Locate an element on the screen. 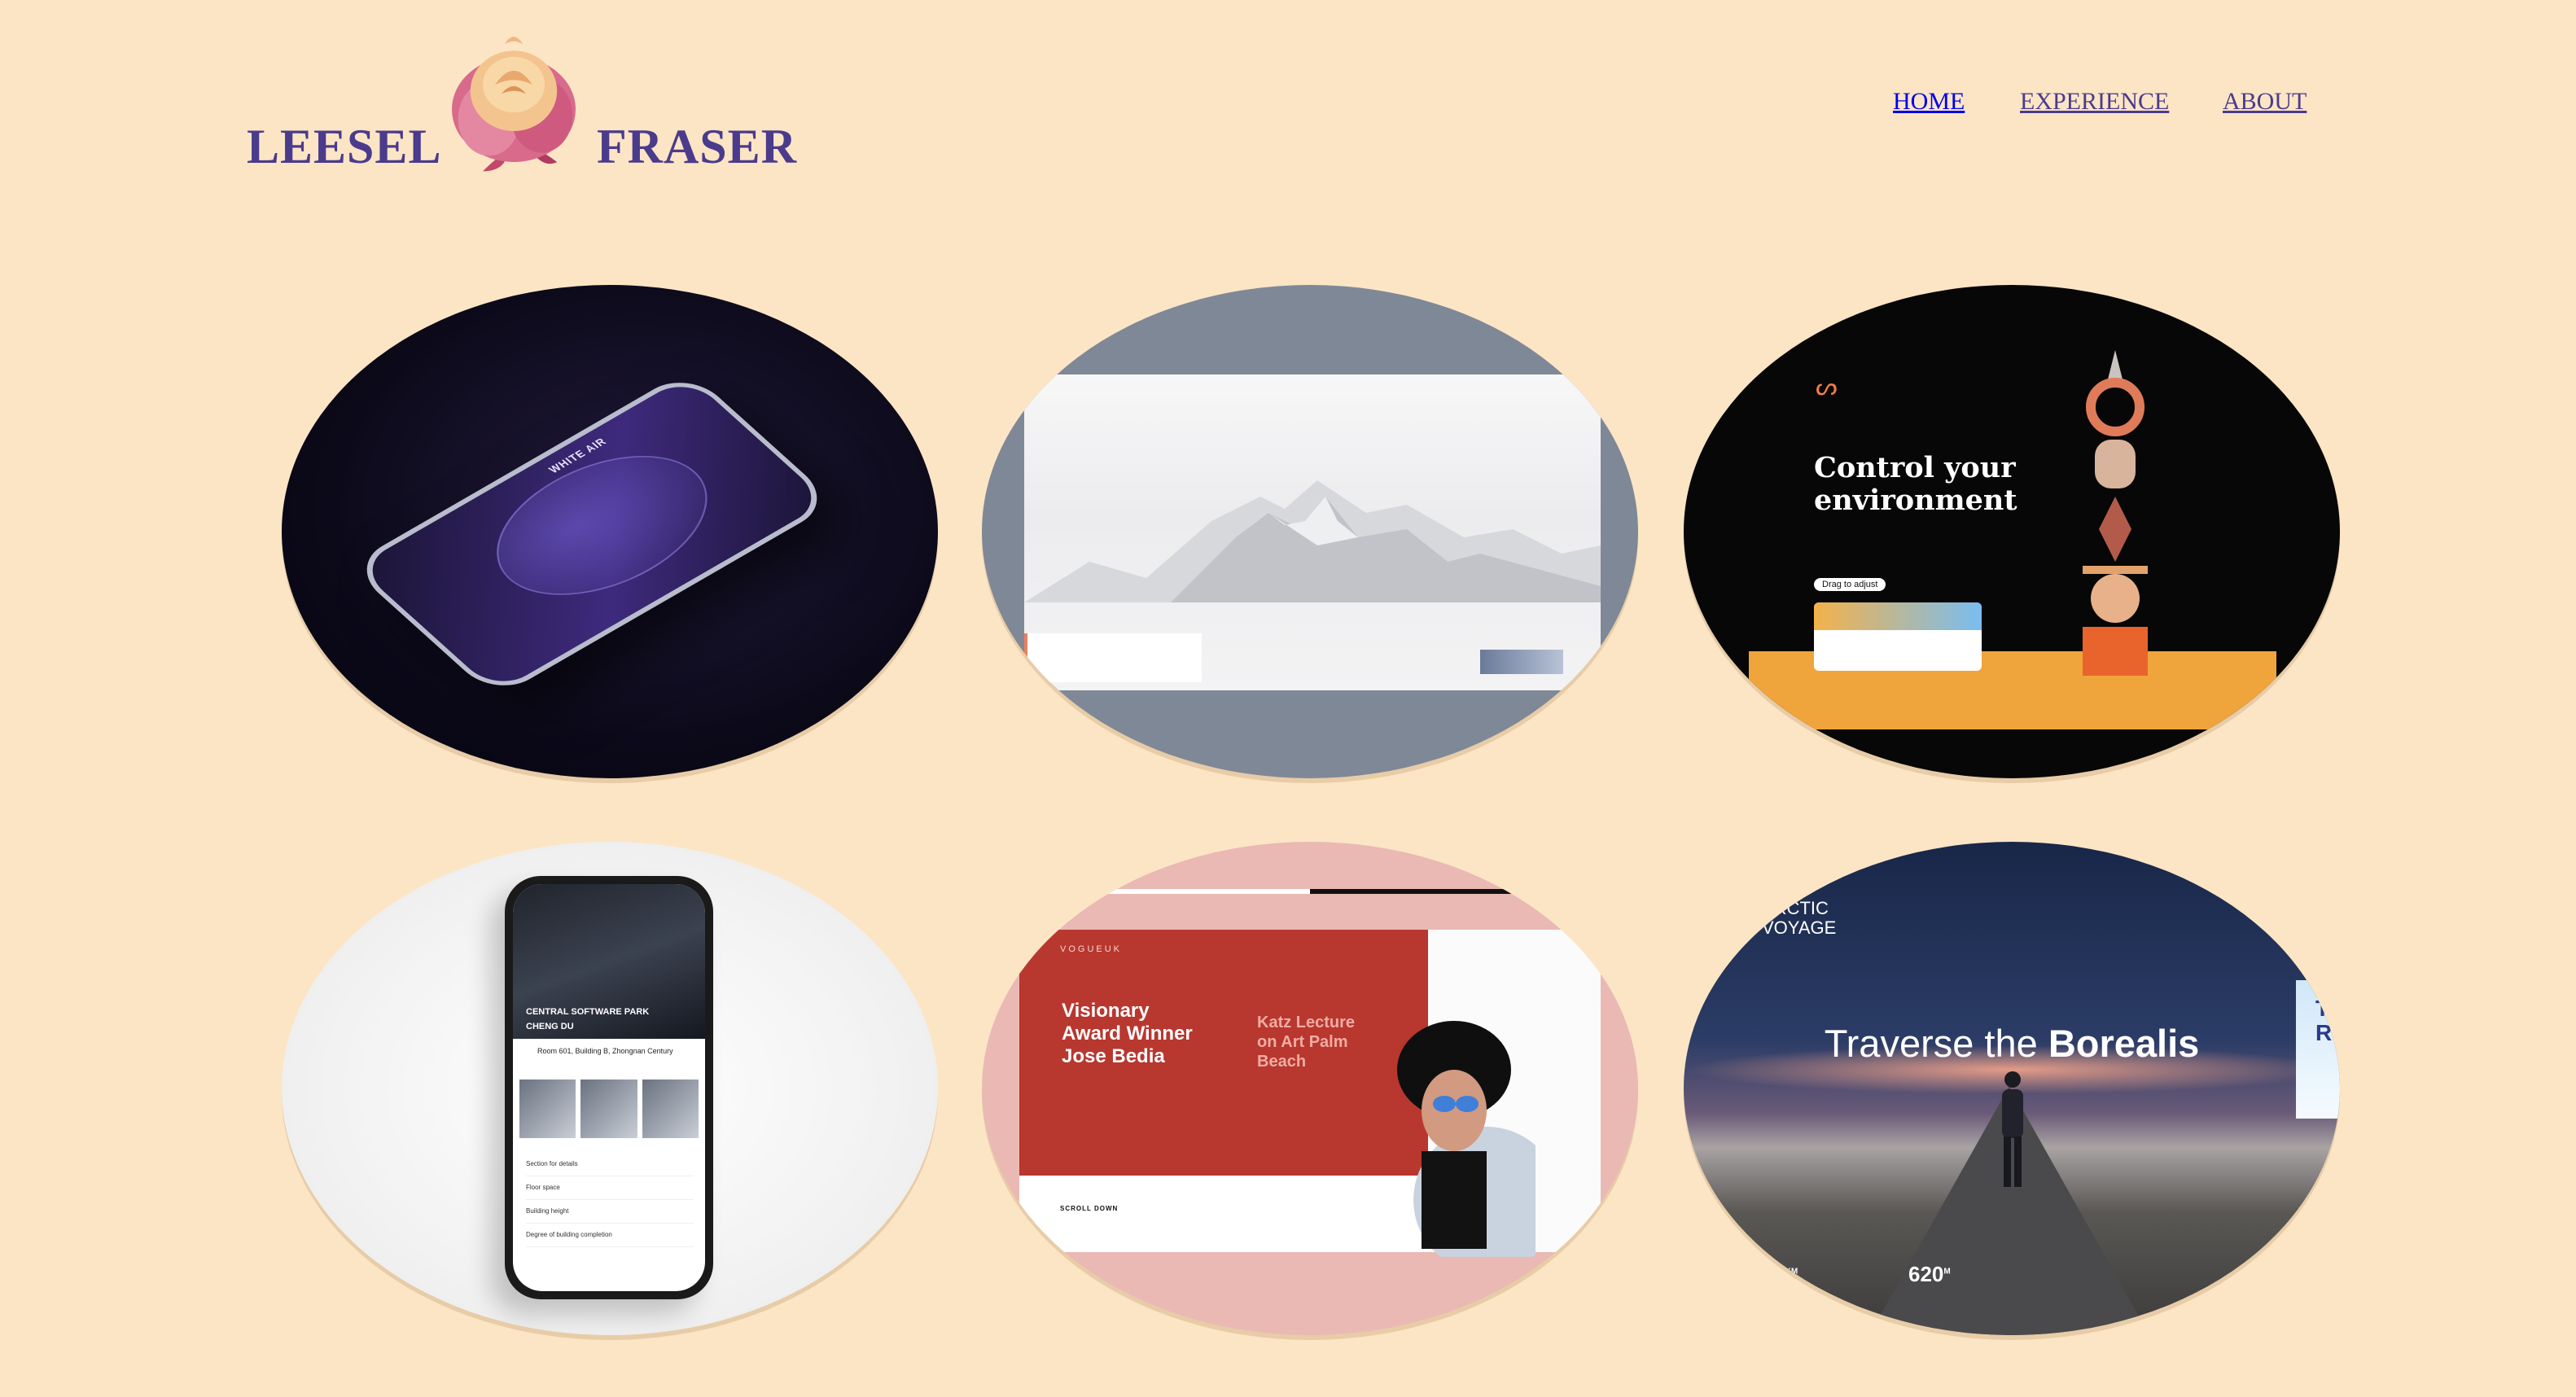  project-headline: Traverse the Borealis is located at coordinates (2012, 1043).